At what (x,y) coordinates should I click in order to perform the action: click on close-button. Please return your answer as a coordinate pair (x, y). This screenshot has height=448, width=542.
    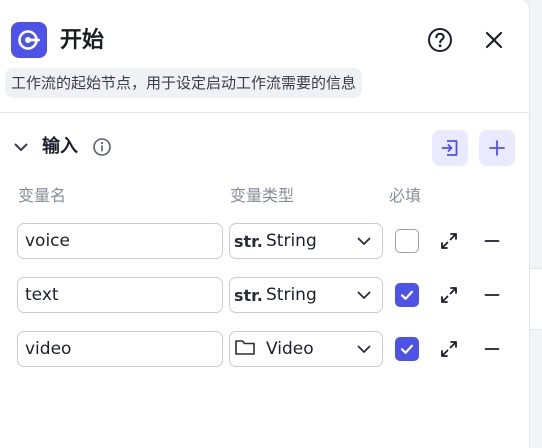
    Looking at the image, I should click on (494, 40).